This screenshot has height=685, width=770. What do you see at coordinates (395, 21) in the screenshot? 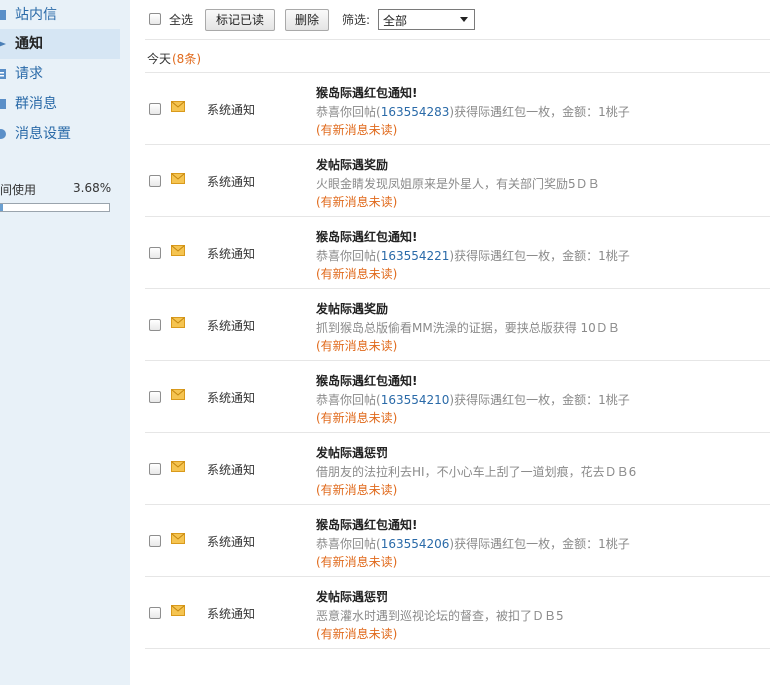
I see `filter-selected-value: 全部` at bounding box center [395, 21].